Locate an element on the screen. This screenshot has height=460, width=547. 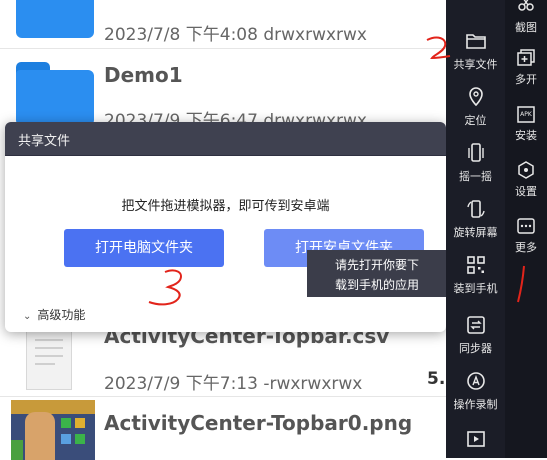
emulator-toolbar-secondary: 截图 多开 APK 安装 设置 更多 is located at coordinates (526, 229).